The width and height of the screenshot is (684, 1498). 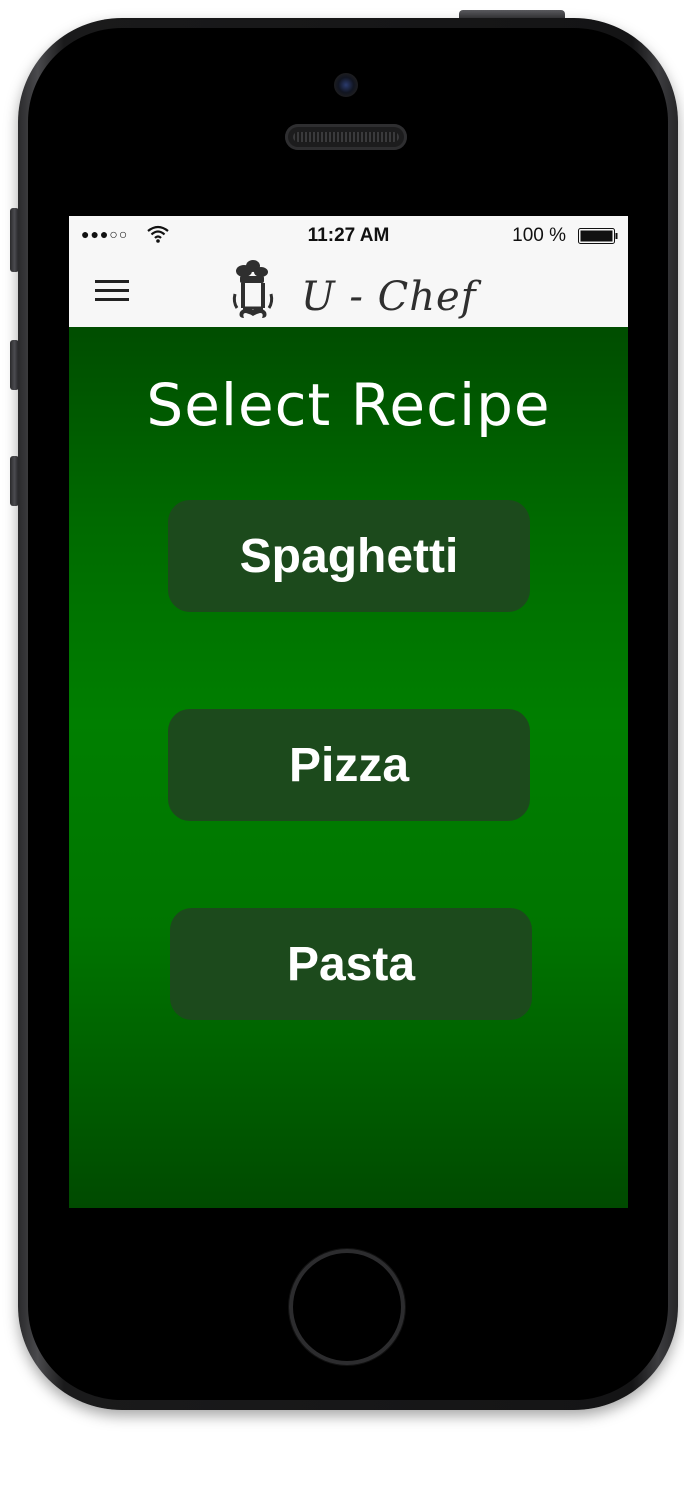 I want to click on camera-icon, so click(x=346, y=85).